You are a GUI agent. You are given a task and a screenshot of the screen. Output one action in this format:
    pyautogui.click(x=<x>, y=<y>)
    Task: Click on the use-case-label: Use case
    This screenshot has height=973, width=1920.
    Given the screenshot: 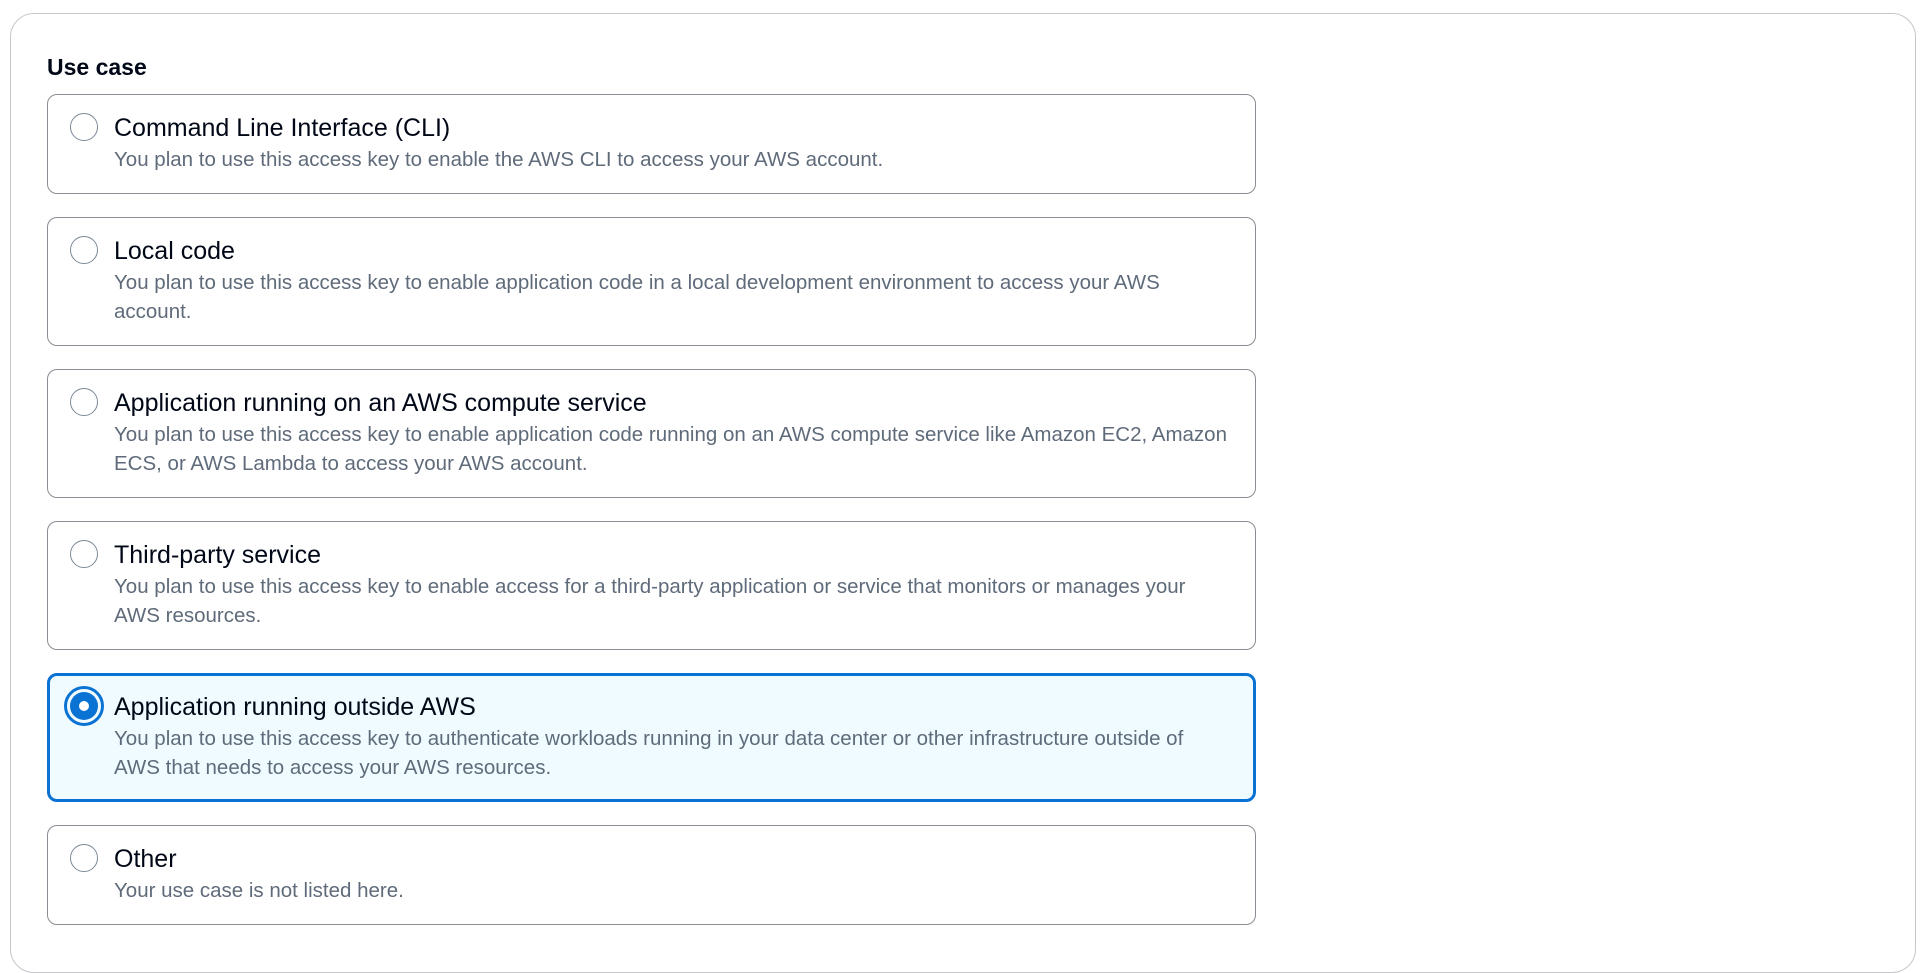 What is the action you would take?
    pyautogui.click(x=97, y=67)
    